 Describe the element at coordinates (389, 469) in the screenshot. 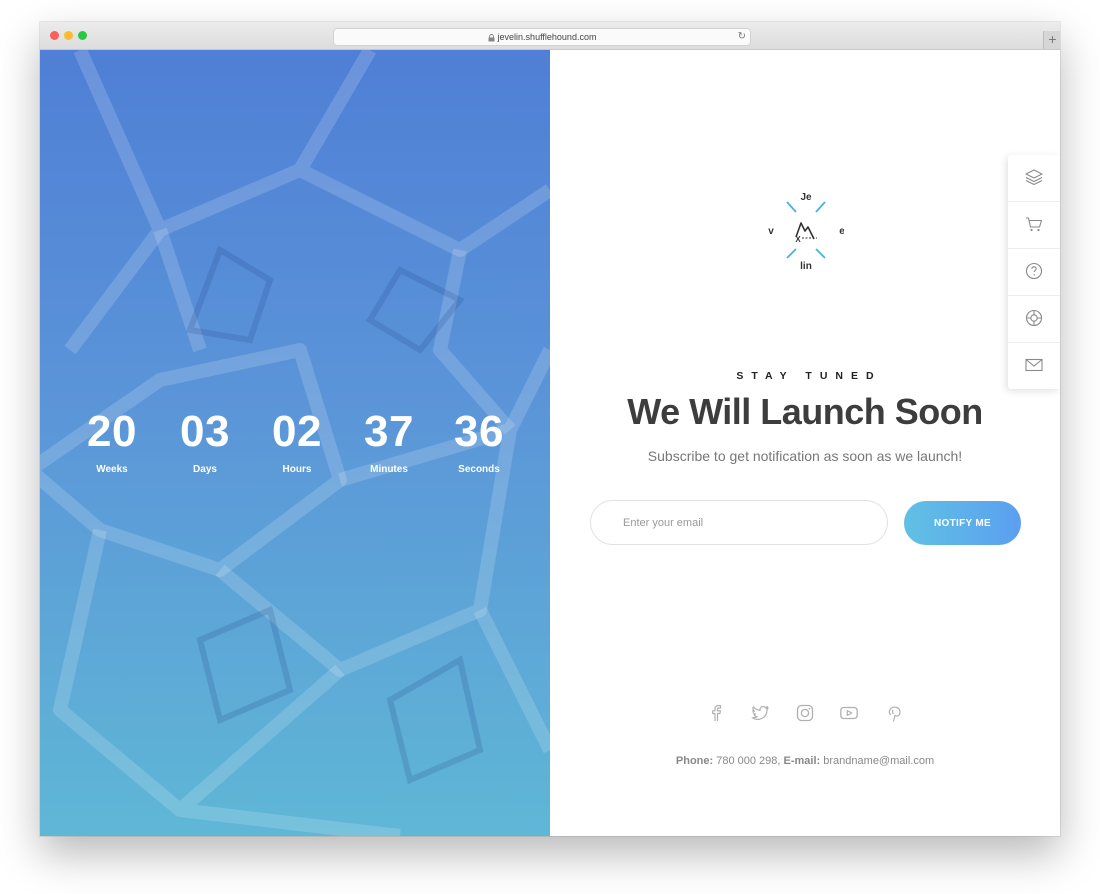

I see `countdown-label: Minutes` at that location.